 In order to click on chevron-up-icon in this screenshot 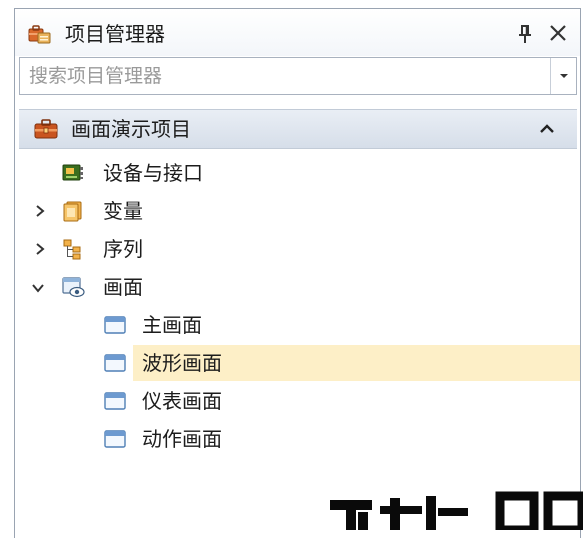, I will do `click(547, 129)`.